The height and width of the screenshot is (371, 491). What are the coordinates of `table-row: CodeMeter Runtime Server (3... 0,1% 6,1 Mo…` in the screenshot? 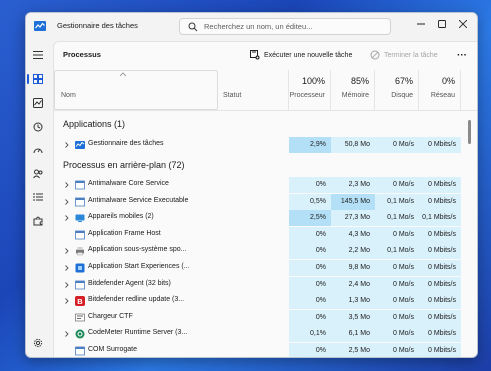 It's located at (265, 334).